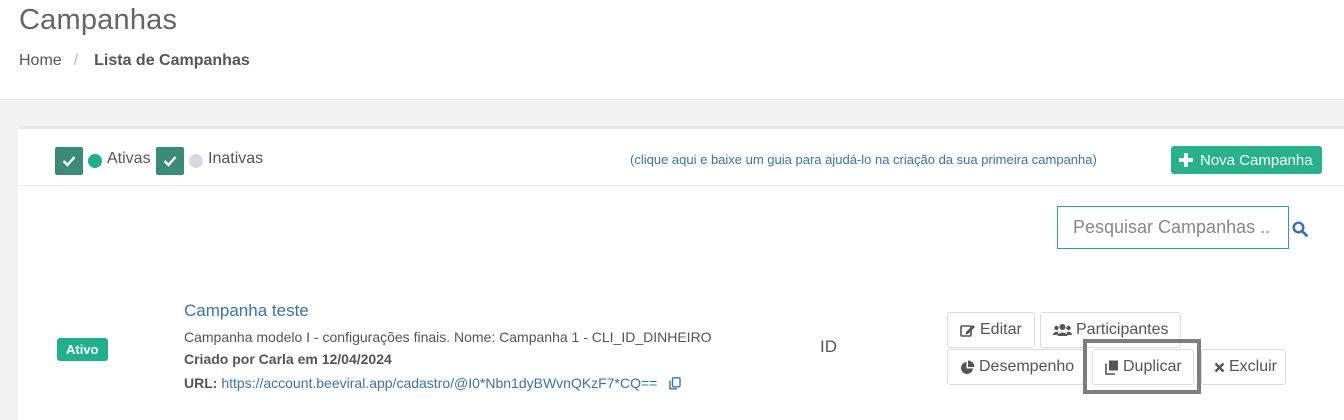 The height and width of the screenshot is (420, 1344). What do you see at coordinates (1142, 366) in the screenshot?
I see `duplicate-highlight-box` at bounding box center [1142, 366].